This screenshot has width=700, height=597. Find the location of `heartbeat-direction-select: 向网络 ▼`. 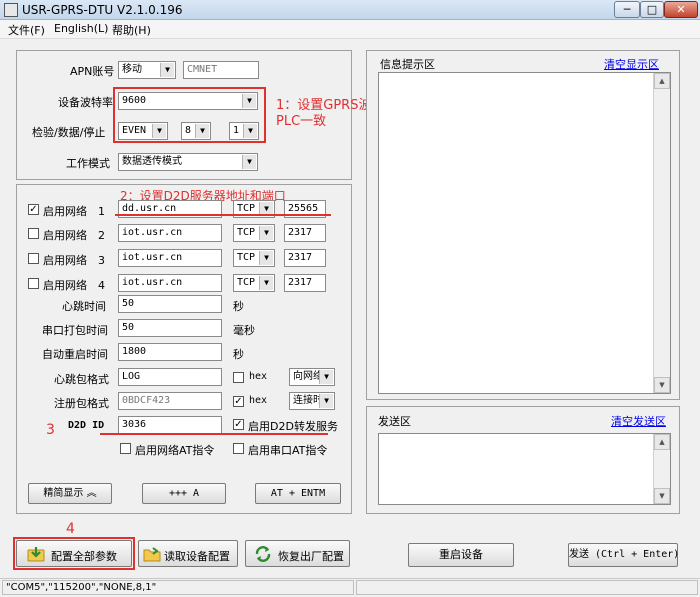

heartbeat-direction-select: 向网络 ▼ is located at coordinates (312, 377).